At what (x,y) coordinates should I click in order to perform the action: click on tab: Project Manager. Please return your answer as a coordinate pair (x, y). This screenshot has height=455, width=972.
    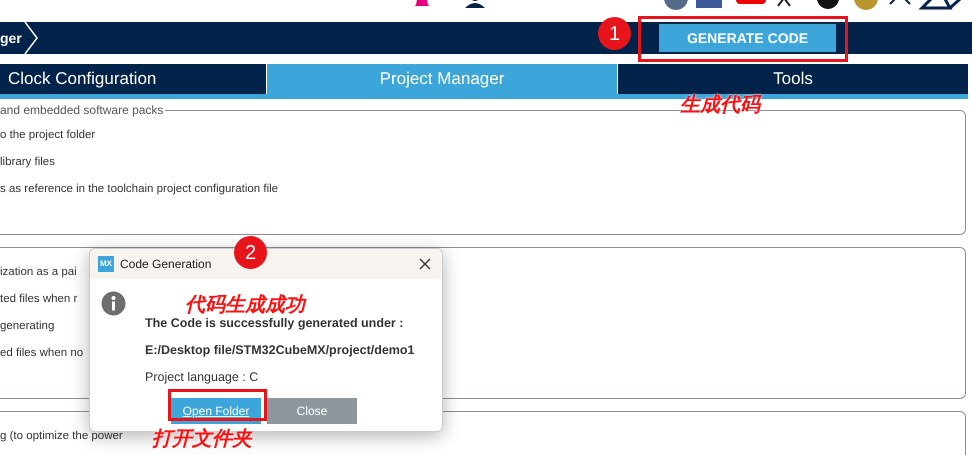
    Looking at the image, I should click on (442, 79).